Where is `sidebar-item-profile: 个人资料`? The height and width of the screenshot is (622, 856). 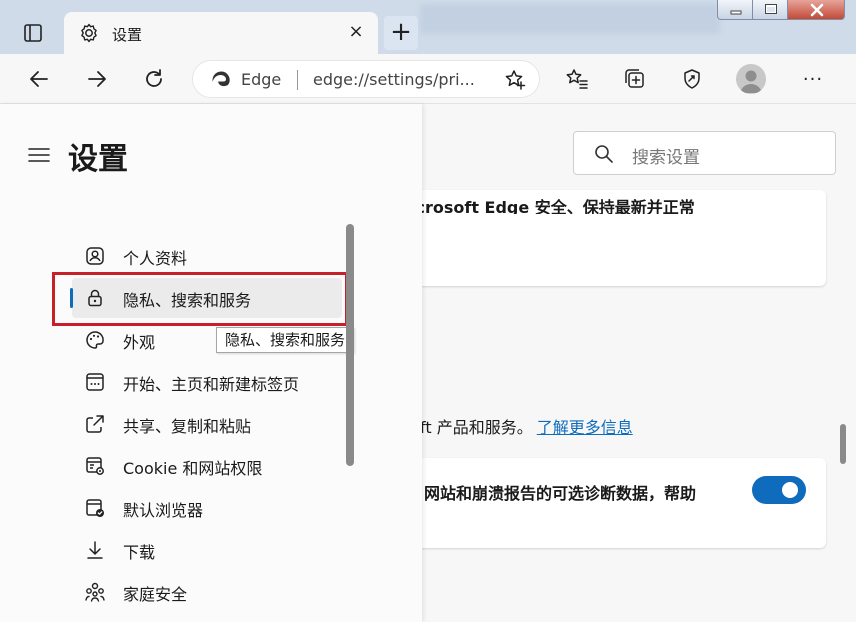 sidebar-item-profile: 个人资料 is located at coordinates (207, 256).